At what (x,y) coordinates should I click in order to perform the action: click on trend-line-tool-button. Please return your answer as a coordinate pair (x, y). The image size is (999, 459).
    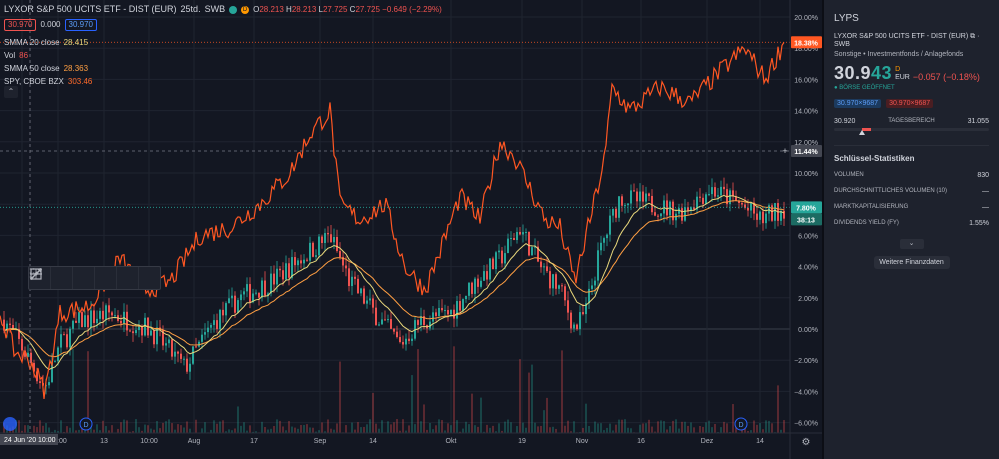
    Looking at the image, I should click on (84, 278).